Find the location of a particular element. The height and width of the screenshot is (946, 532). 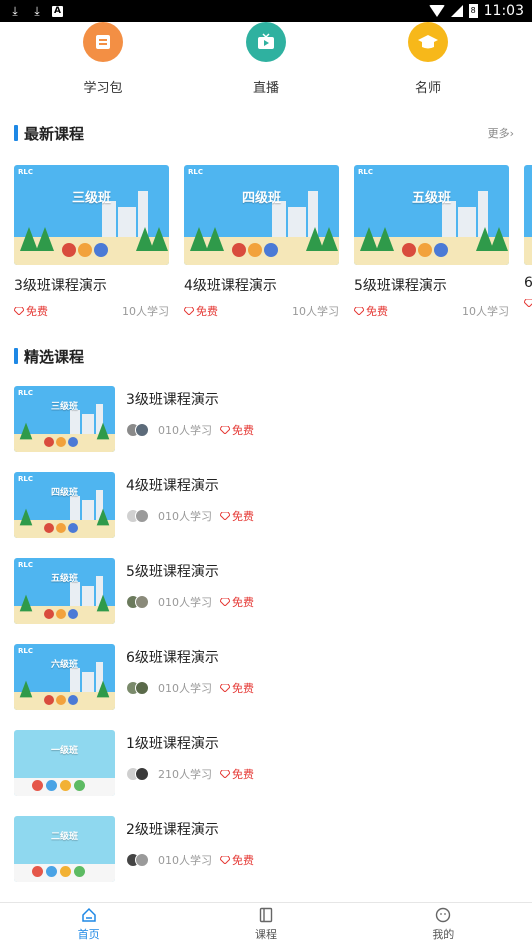

nav-home: 首页 is located at coordinates (88, 924).